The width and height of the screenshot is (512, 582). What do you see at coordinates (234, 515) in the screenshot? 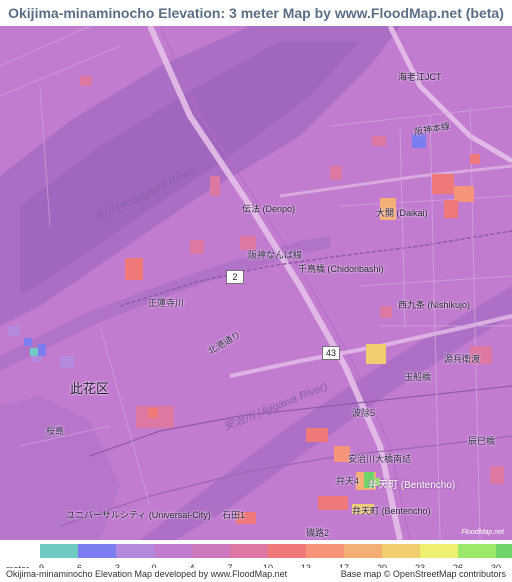
I see `label-ishida1: 石田1` at bounding box center [234, 515].